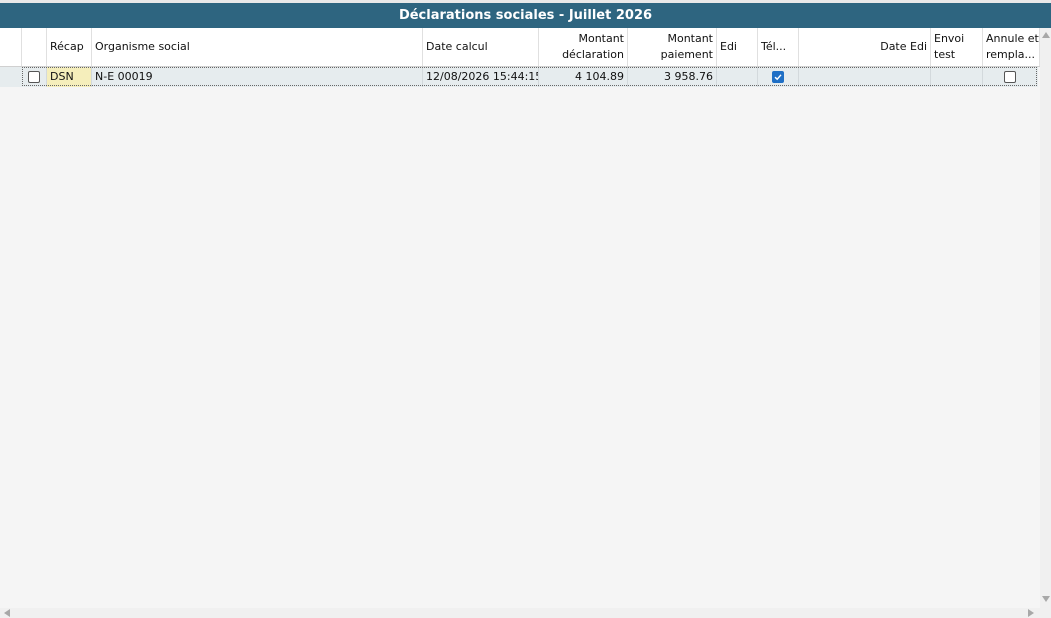 This screenshot has width=1051, height=618. What do you see at coordinates (672, 47) in the screenshot?
I see `header-montant-paiement: Montant paiement` at bounding box center [672, 47].